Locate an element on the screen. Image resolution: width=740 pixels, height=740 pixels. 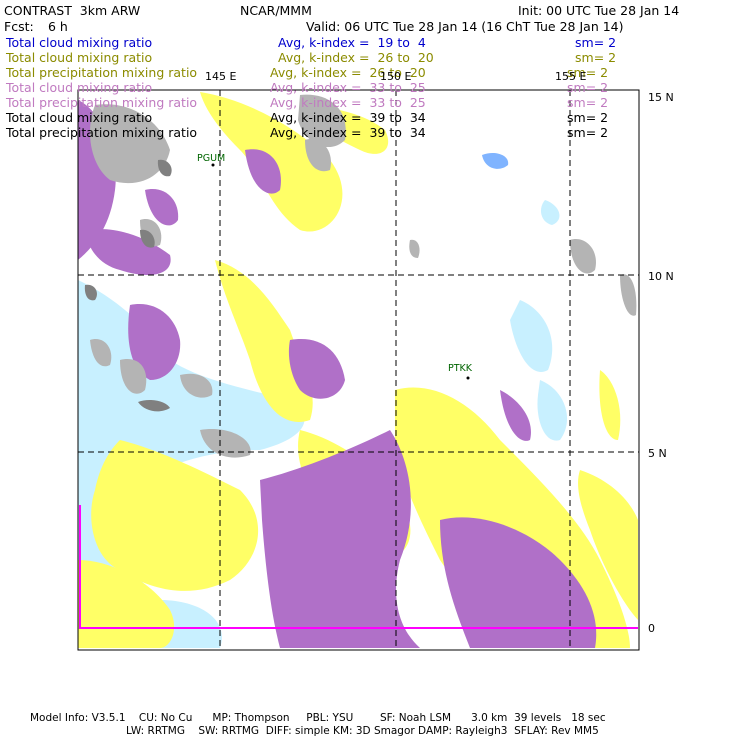
lat-label-10n: 10 N is located at coordinates (661, 276).